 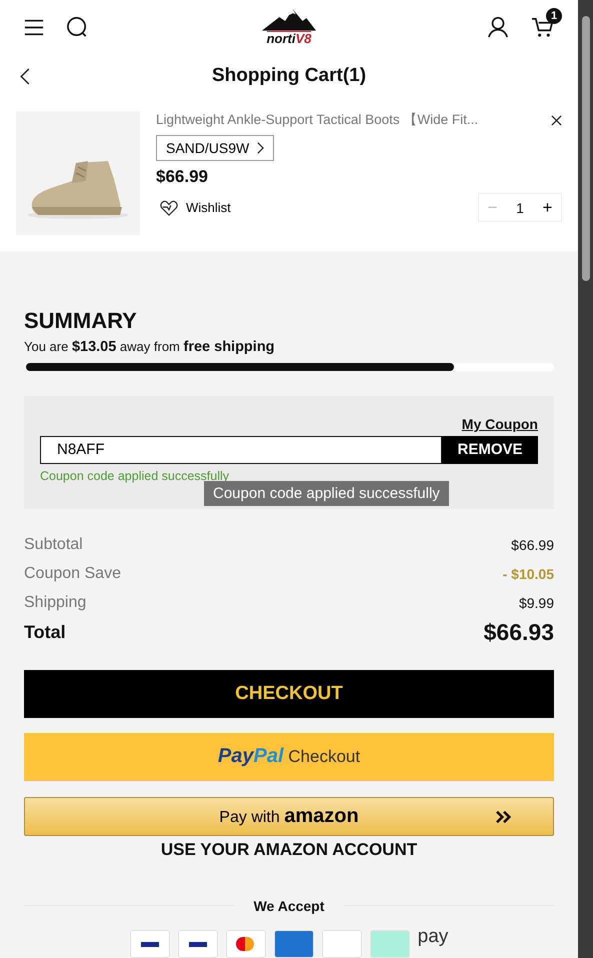 What do you see at coordinates (490, 450) in the screenshot?
I see `remove-button: REMOVE` at bounding box center [490, 450].